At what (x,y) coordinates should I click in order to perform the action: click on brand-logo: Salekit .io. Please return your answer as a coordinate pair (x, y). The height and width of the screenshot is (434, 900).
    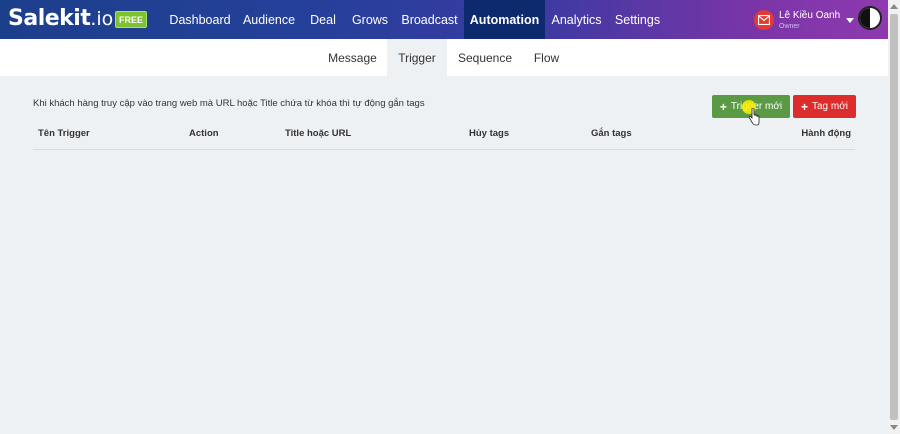
    Looking at the image, I should click on (60, 20).